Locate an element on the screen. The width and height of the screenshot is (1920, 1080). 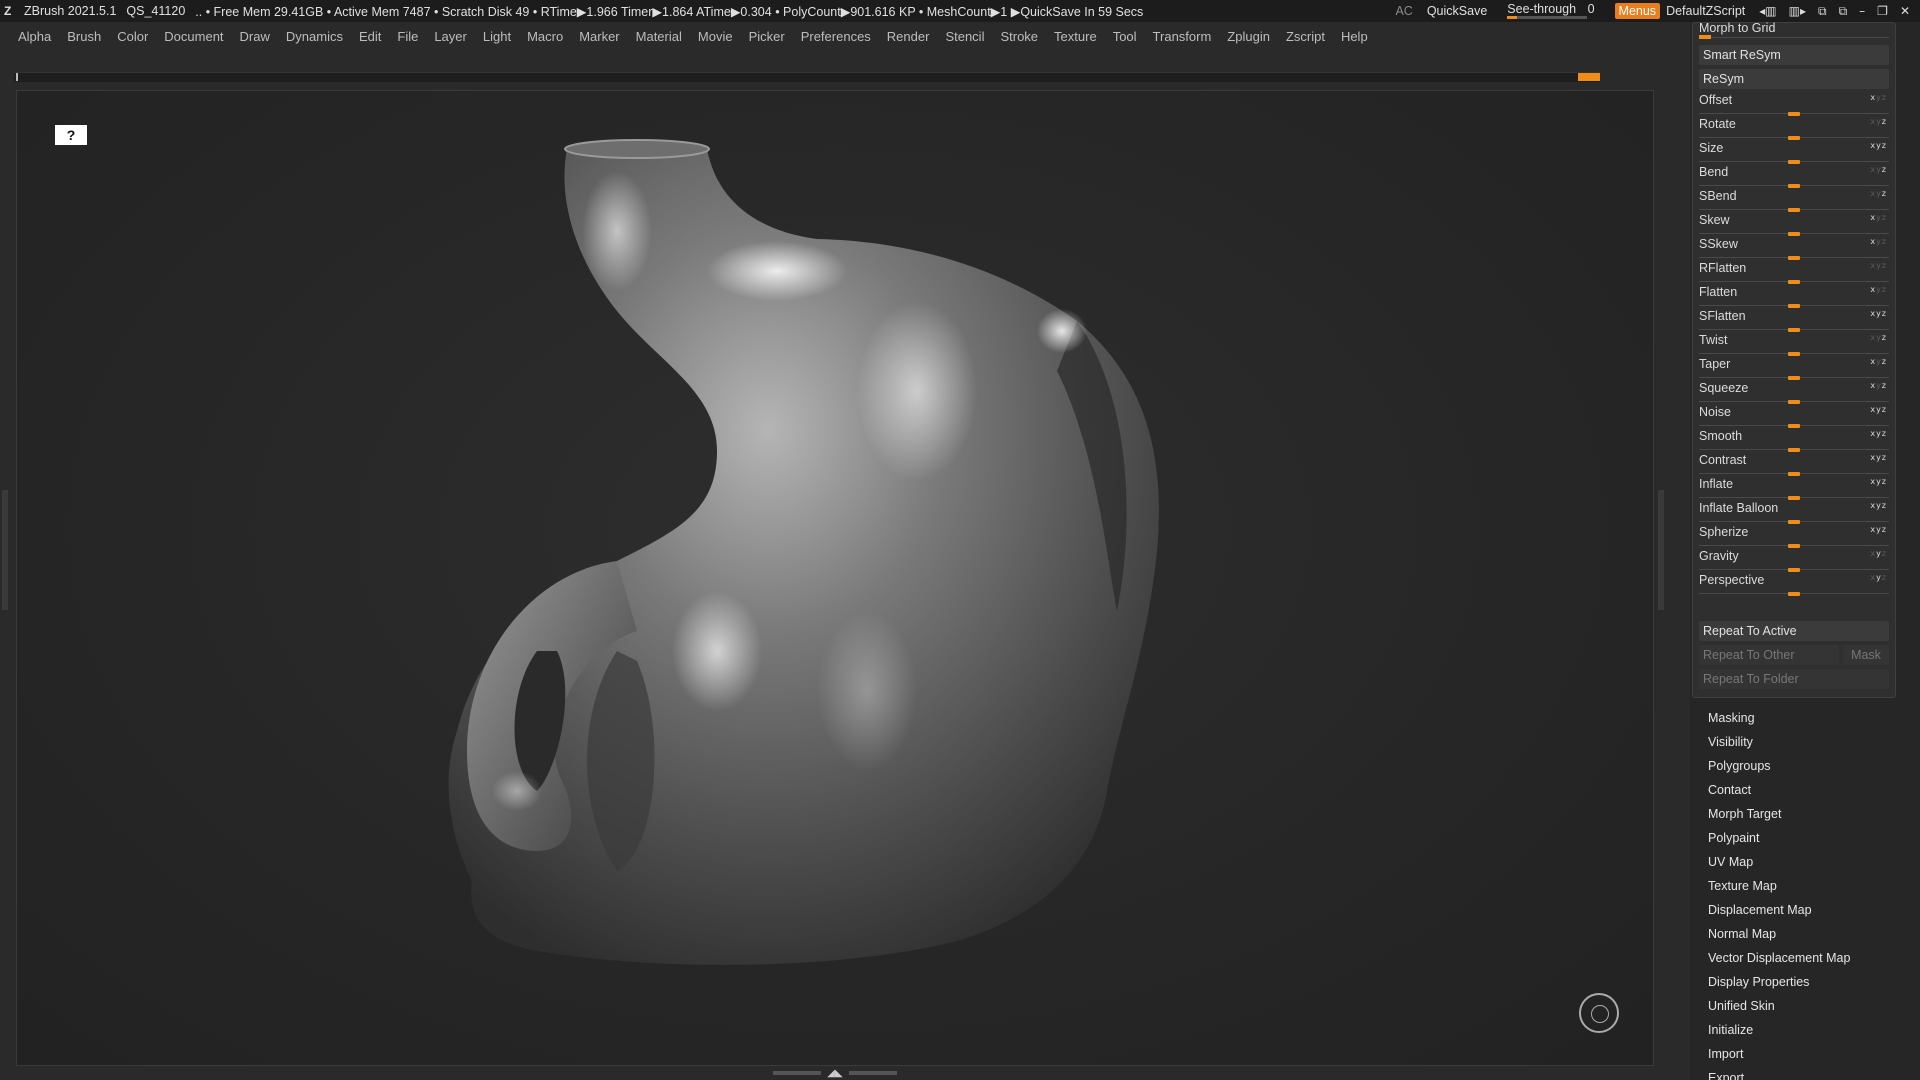
right-tray-handle is located at coordinates (1661, 550).